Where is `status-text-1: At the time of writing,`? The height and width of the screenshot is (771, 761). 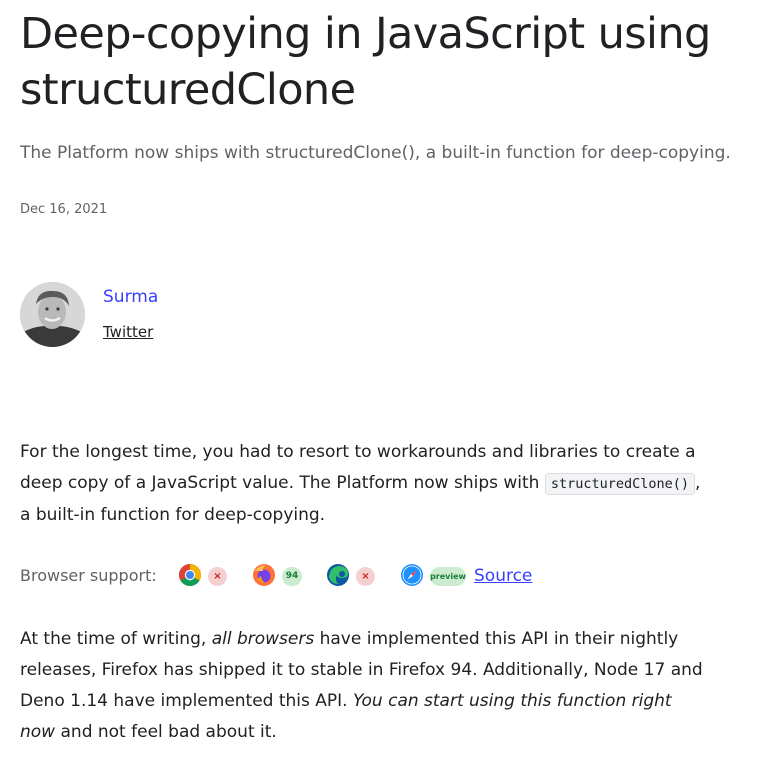
status-text-1: At the time of writing, is located at coordinates (116, 639).